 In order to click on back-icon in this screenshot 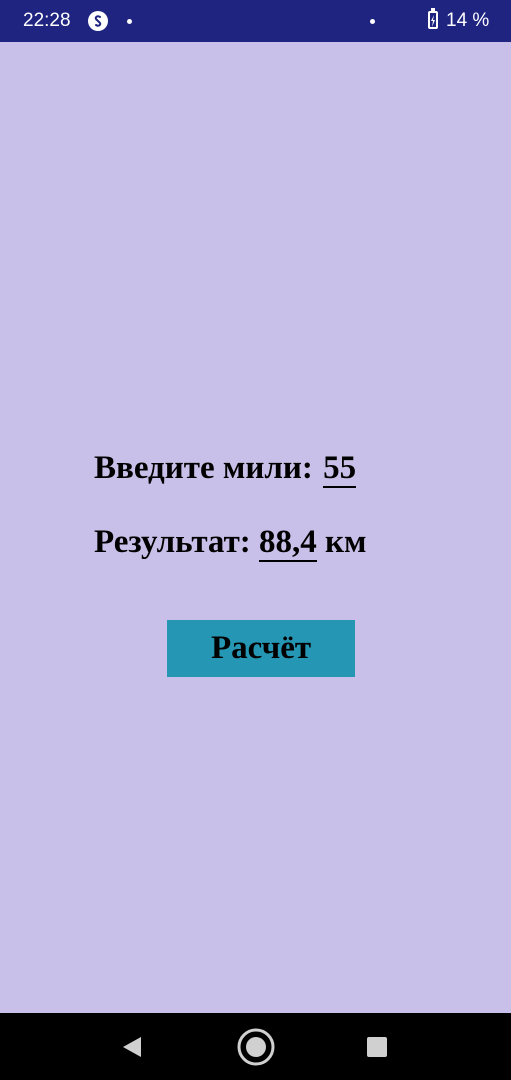, I will do `click(132, 1046)`.